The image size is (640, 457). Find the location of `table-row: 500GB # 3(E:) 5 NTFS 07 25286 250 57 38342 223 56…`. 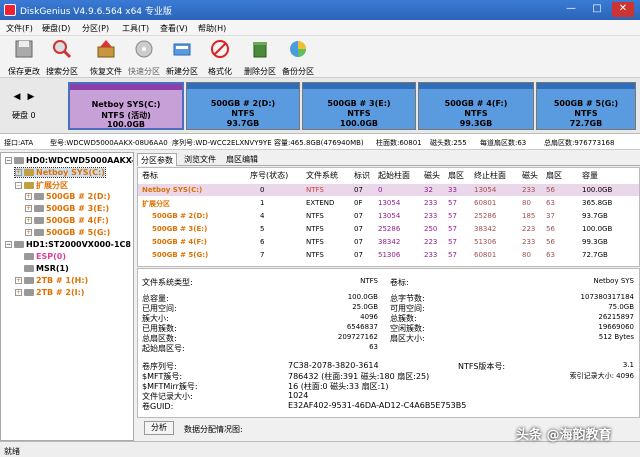

table-row: 500GB # 3(E:) 5 NTFS 07 25286 250 57 38342 223 56… is located at coordinates (388, 229).